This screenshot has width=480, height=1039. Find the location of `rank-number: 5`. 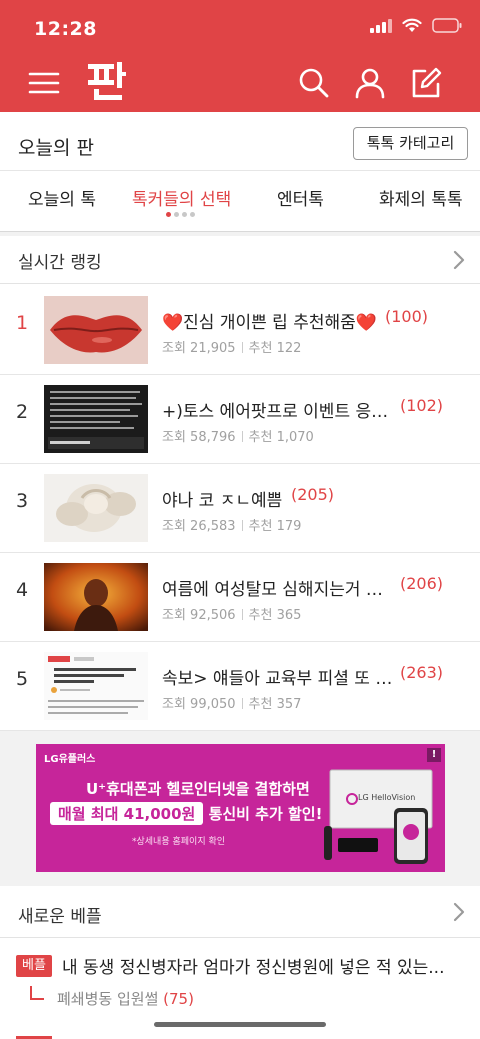

rank-number: 5 is located at coordinates (22, 679).